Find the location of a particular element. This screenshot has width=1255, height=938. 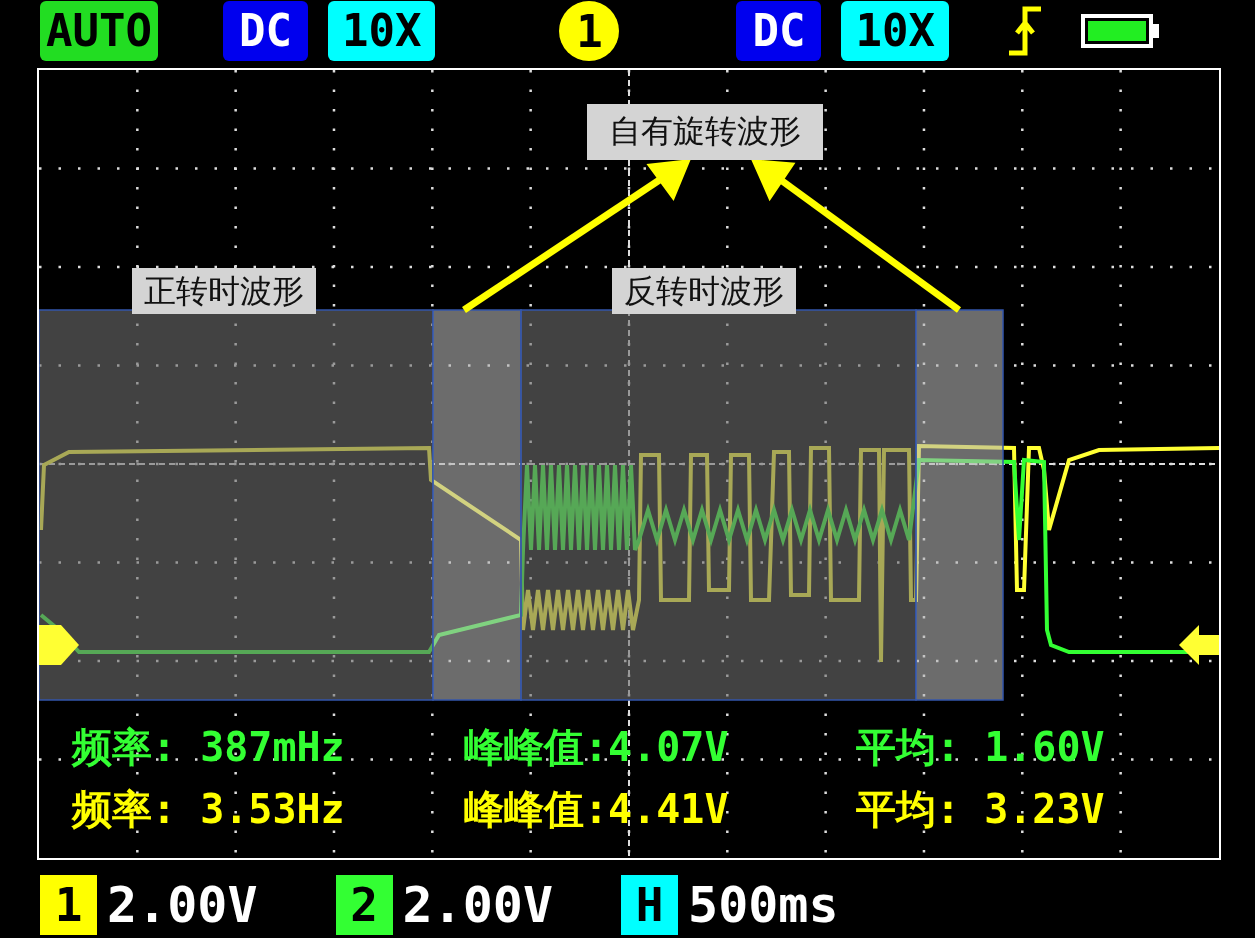

trigger-level-marker-icon is located at coordinates (1199, 645).